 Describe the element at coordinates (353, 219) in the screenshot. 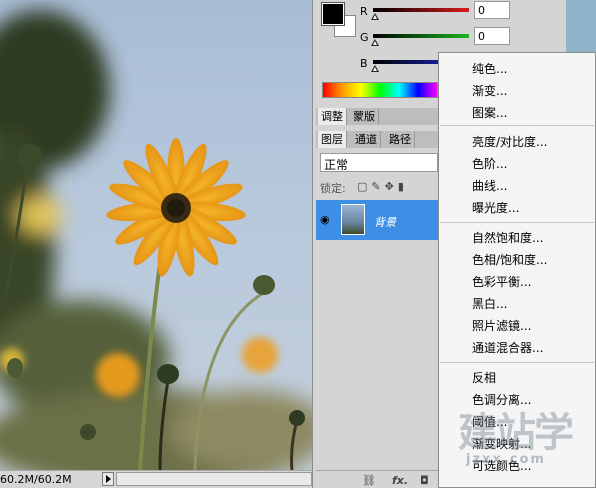

I see `layer-thumbnail` at that location.